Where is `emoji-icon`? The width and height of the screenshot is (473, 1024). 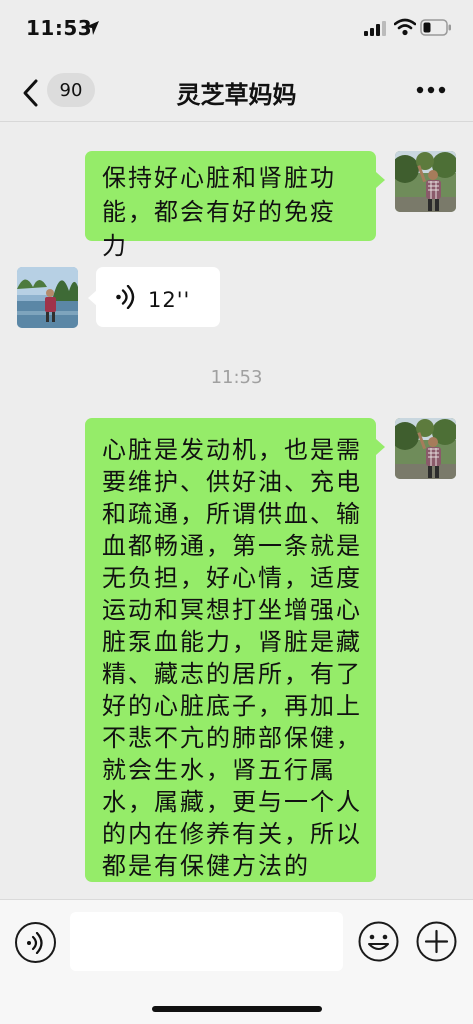 emoji-icon is located at coordinates (378, 941).